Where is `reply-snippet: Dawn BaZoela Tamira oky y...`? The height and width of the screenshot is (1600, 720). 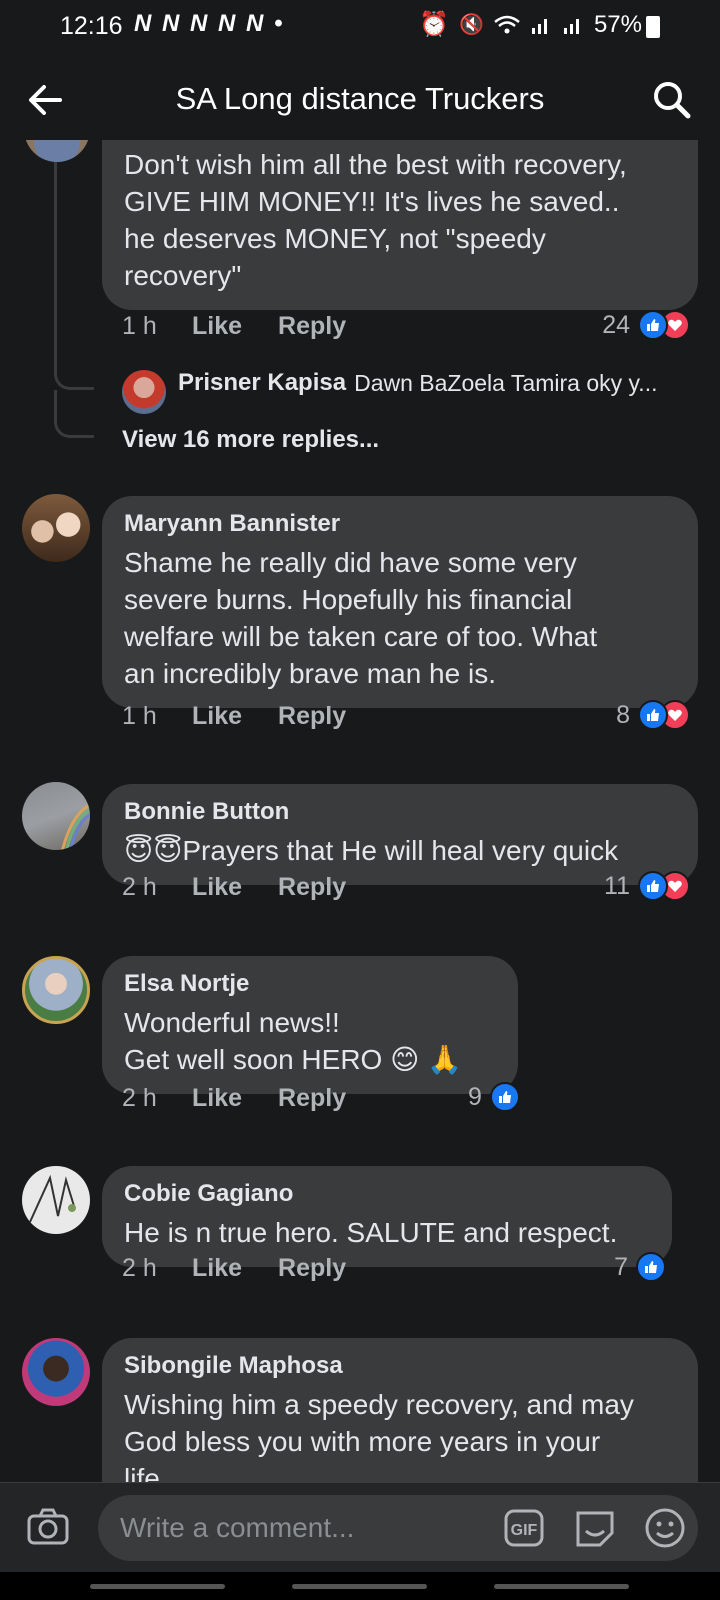
reply-snippet: Dawn BaZoela Tamira oky y... is located at coordinates (506, 382).